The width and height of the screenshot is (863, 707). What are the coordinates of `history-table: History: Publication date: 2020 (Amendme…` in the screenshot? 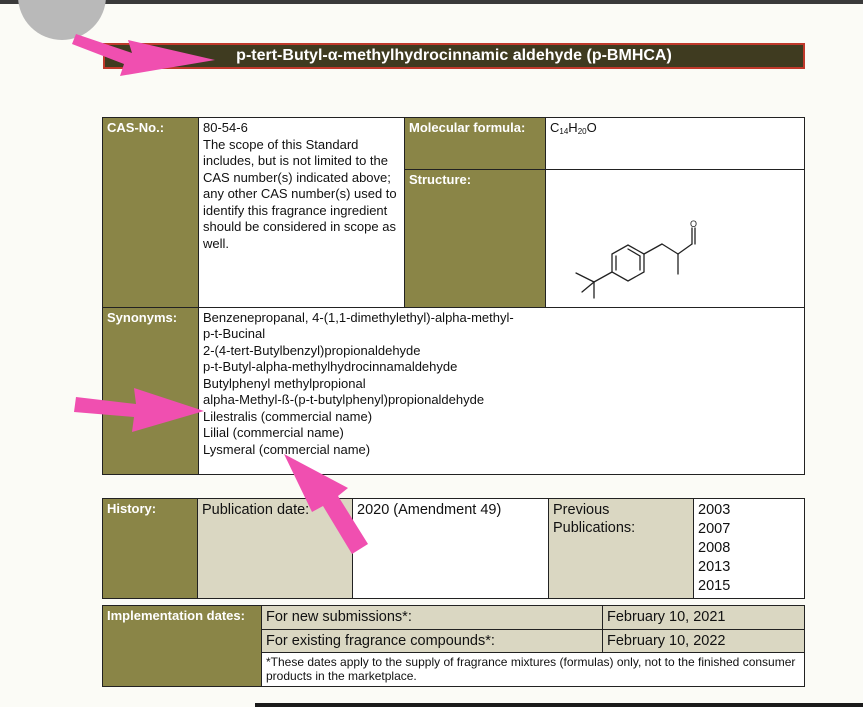 It's located at (453, 548).